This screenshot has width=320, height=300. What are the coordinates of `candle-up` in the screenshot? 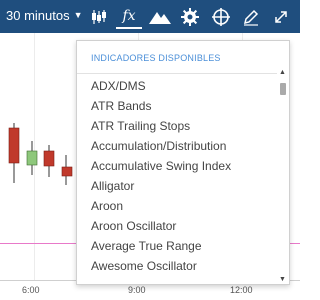 It's located at (32, 158).